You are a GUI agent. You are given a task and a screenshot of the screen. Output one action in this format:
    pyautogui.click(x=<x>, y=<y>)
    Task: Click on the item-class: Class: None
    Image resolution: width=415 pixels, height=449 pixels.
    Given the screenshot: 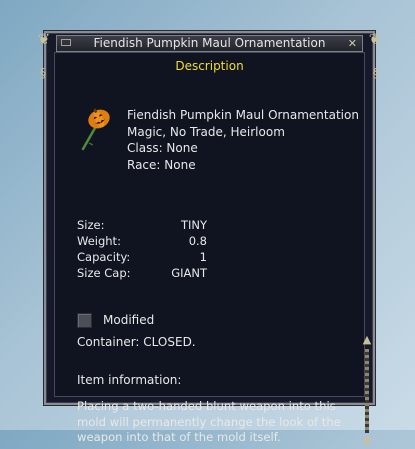 What is the action you would take?
    pyautogui.click(x=162, y=148)
    